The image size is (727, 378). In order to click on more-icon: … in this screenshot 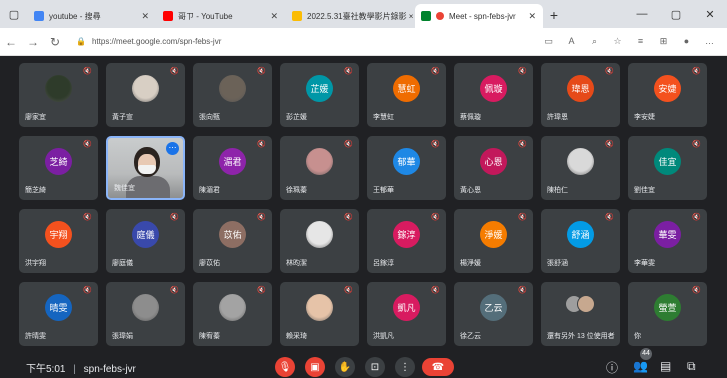, I will do `click(709, 41)`.